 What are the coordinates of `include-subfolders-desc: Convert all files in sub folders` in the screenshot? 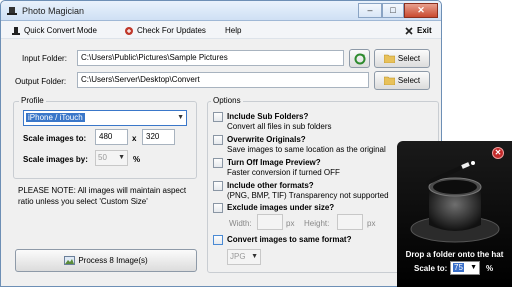 It's located at (279, 126).